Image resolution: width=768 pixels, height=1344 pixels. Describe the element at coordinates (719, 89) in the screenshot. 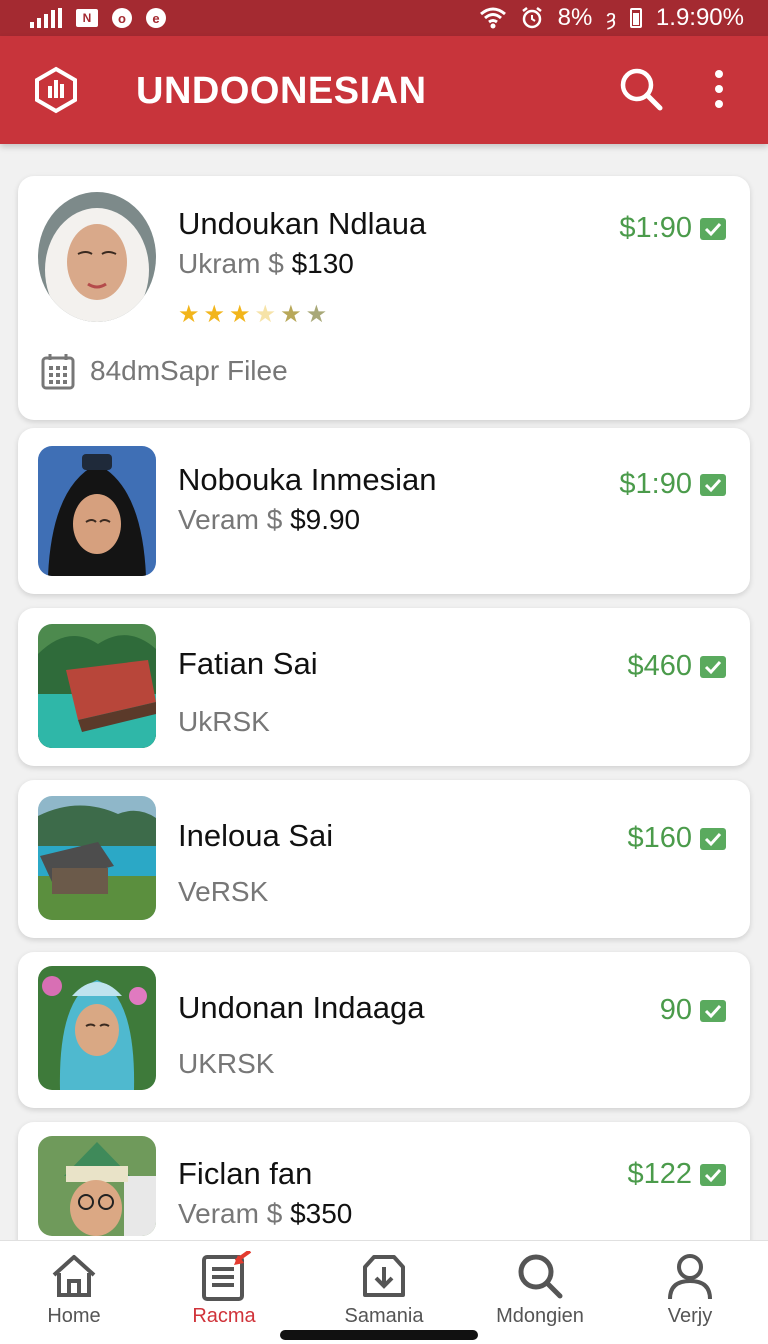

I see `more-vert-icon` at that location.